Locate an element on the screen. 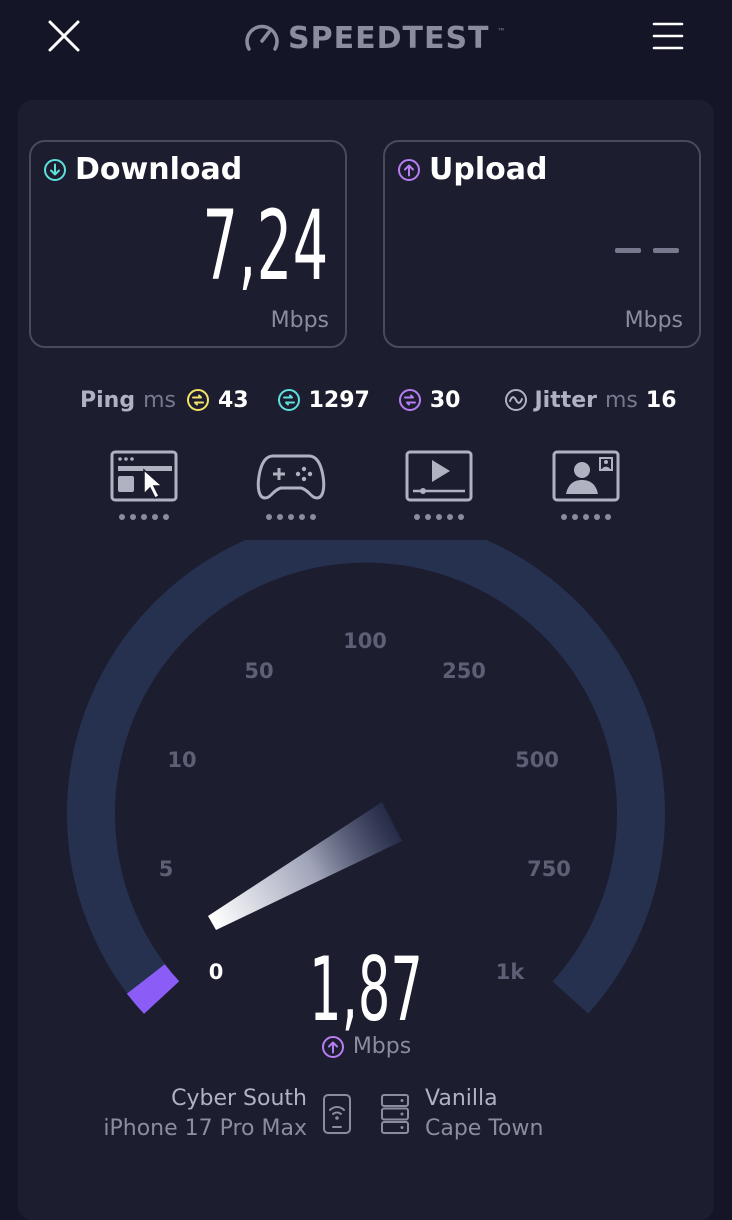  ping-download-value: 1297 is located at coordinates (339, 400).